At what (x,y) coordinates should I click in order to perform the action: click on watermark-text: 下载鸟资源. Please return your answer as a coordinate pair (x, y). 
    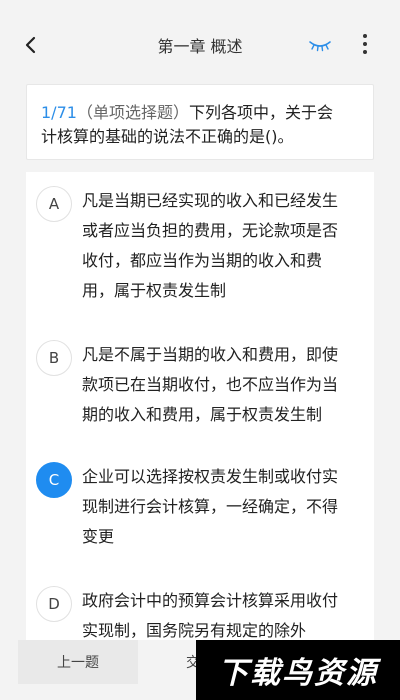
    Looking at the image, I should click on (298, 673).